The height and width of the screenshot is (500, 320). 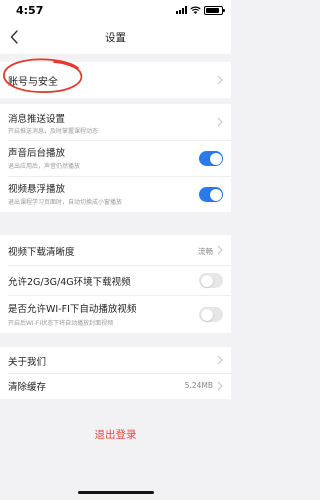 What do you see at coordinates (205, 251) in the screenshot?
I see `download-quality-value: 流畅` at bounding box center [205, 251].